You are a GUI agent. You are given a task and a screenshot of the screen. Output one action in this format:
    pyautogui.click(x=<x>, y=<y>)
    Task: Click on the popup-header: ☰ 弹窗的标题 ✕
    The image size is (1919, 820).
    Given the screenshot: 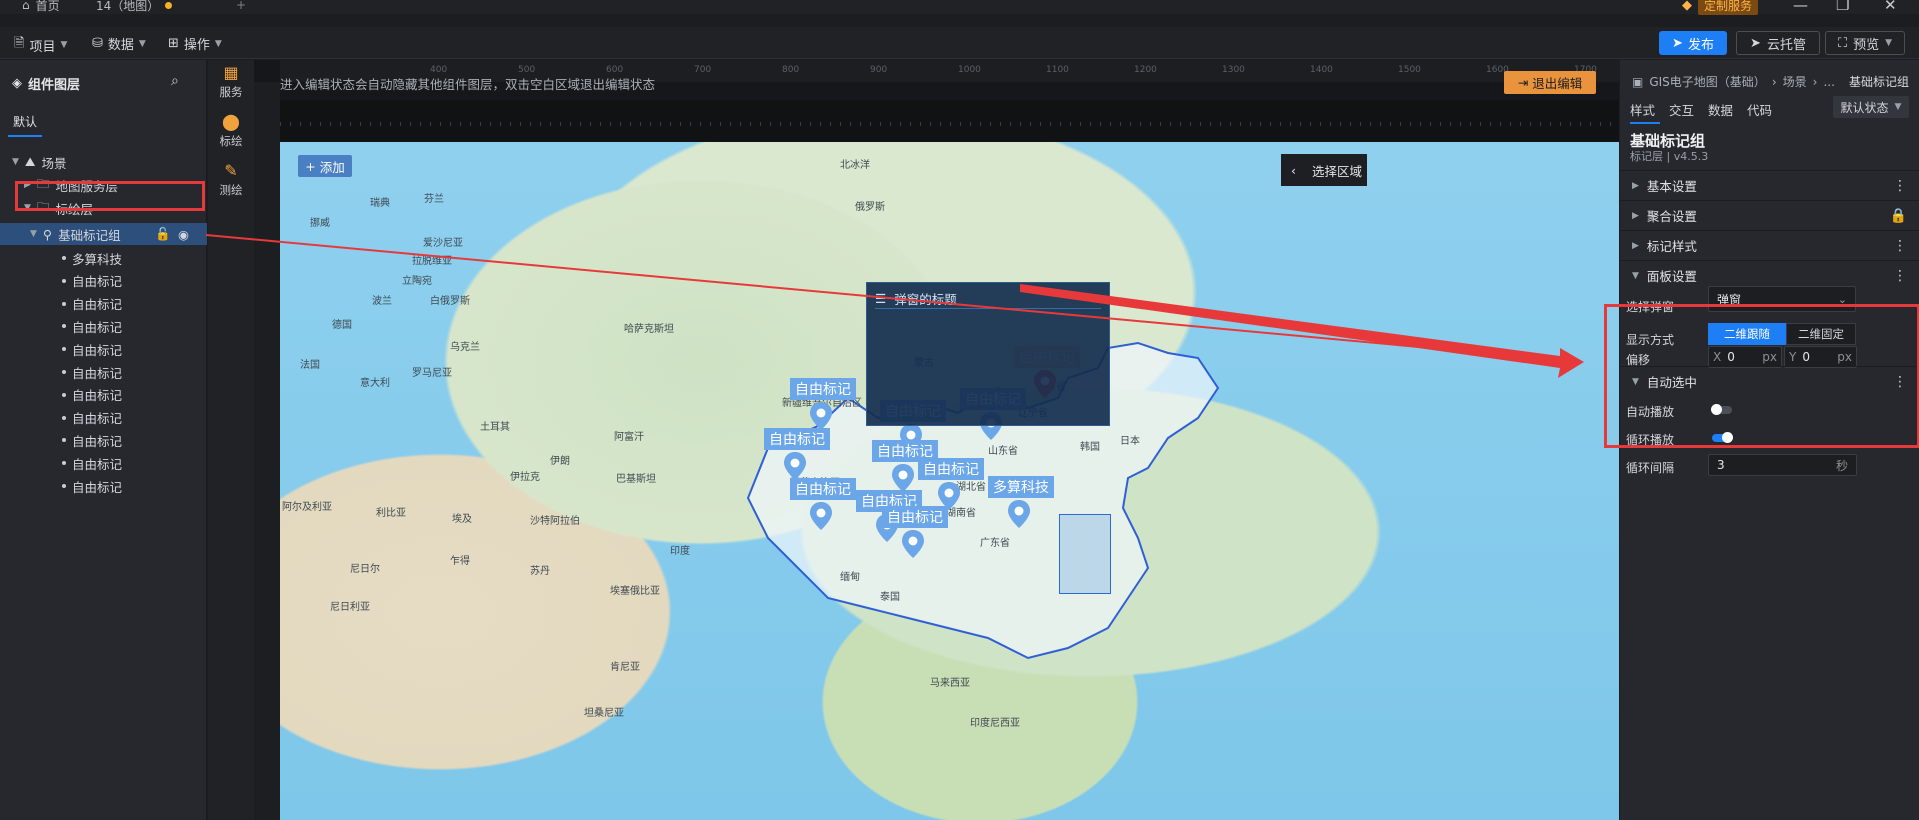 What is the action you would take?
    pyautogui.click(x=988, y=299)
    